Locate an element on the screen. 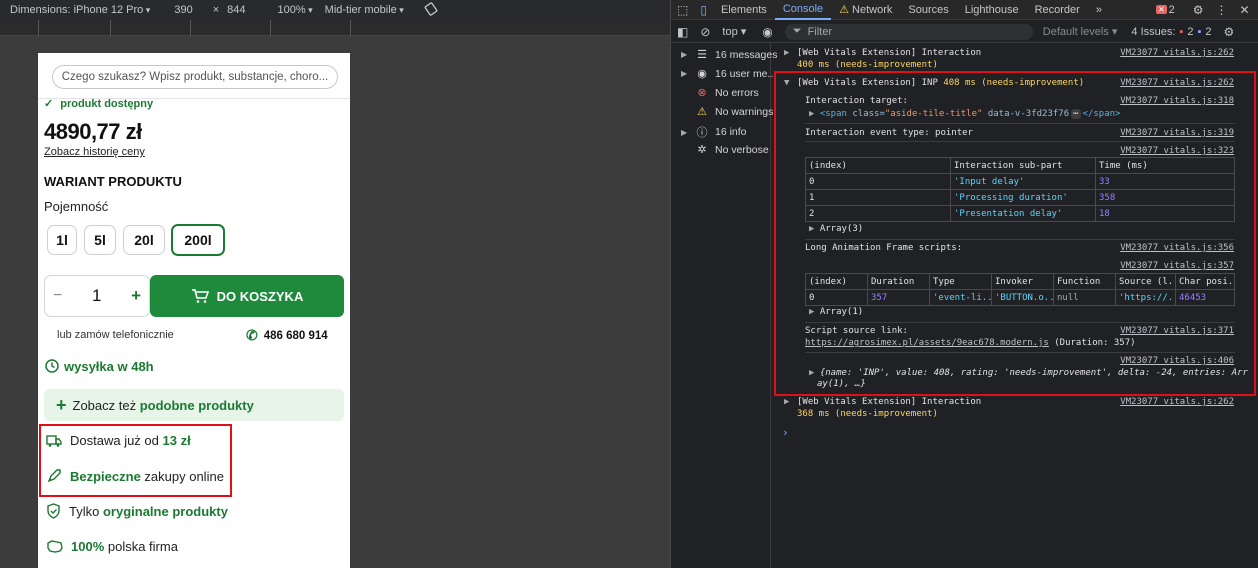 The image size is (1258, 568). msg3-title: [Web Vitals Extension] Interaction is located at coordinates (889, 402).